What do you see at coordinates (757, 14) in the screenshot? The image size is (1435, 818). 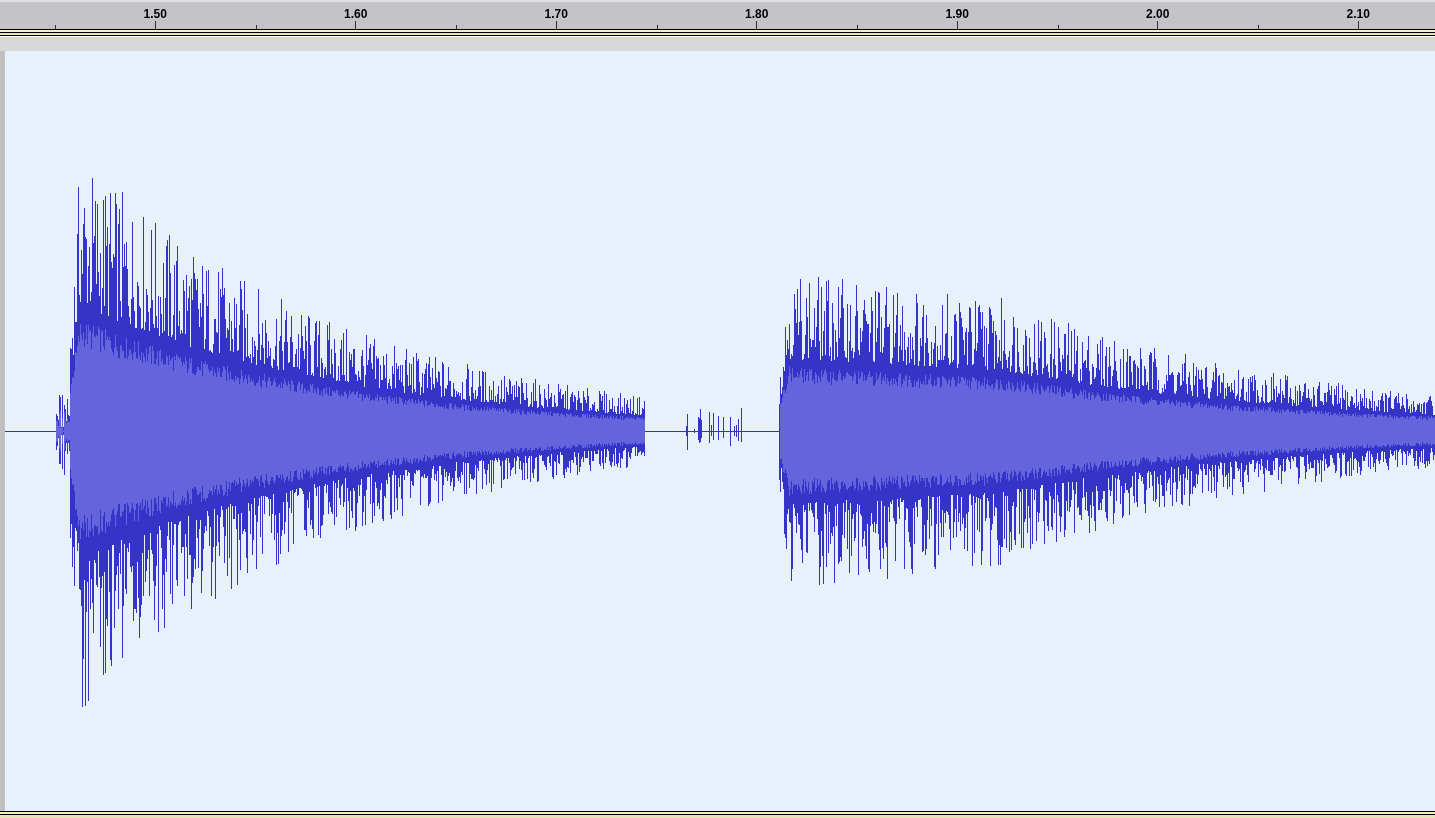 I see `time-label: 1.80` at bounding box center [757, 14].